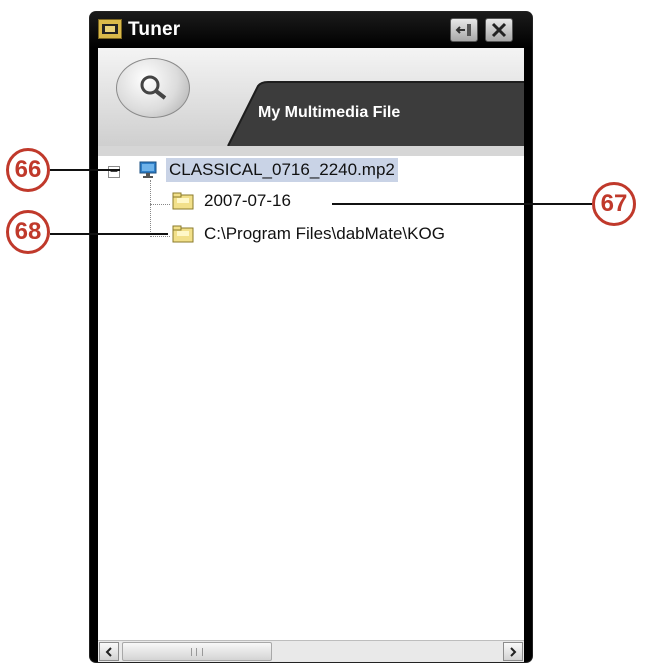 The height and width of the screenshot is (667, 645). What do you see at coordinates (109, 234) in the screenshot?
I see `callout-68-leader` at bounding box center [109, 234].